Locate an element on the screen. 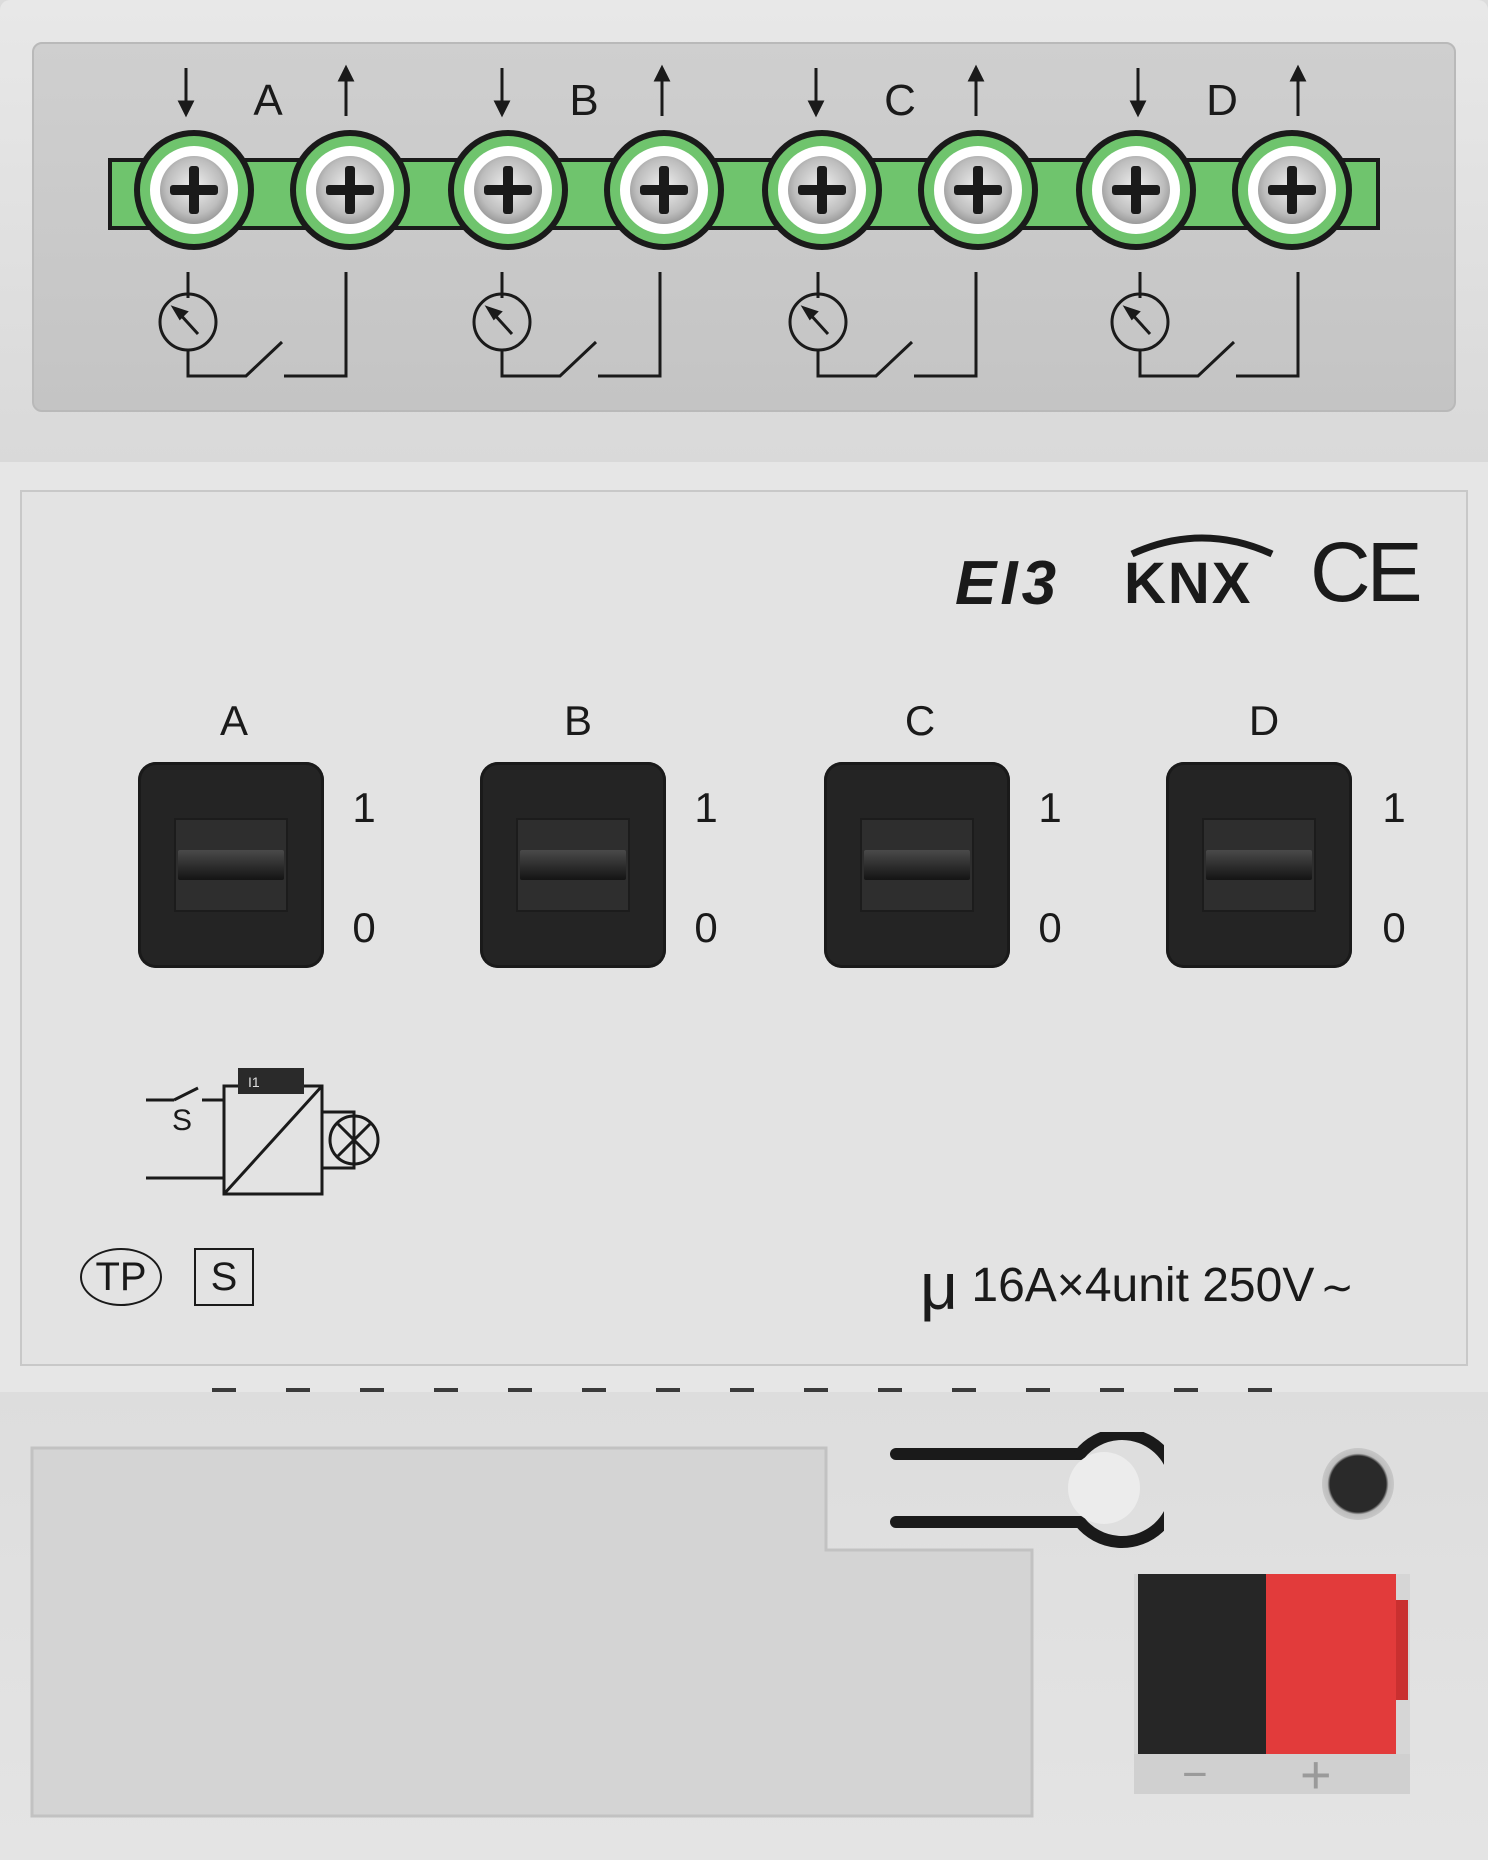 This screenshot has width=1488, height=1860. switch-a-off-label: 0 is located at coordinates (364, 927).